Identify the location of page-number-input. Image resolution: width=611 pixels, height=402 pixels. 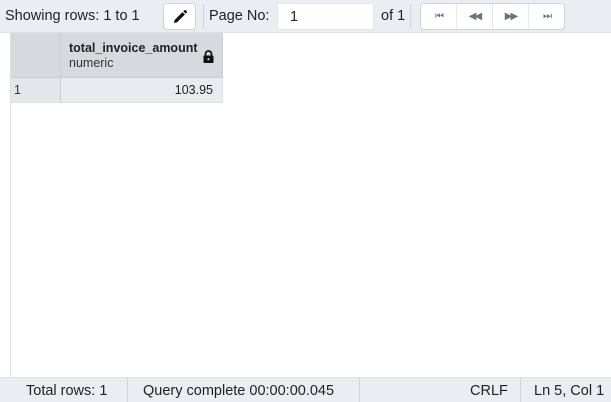
(325, 16).